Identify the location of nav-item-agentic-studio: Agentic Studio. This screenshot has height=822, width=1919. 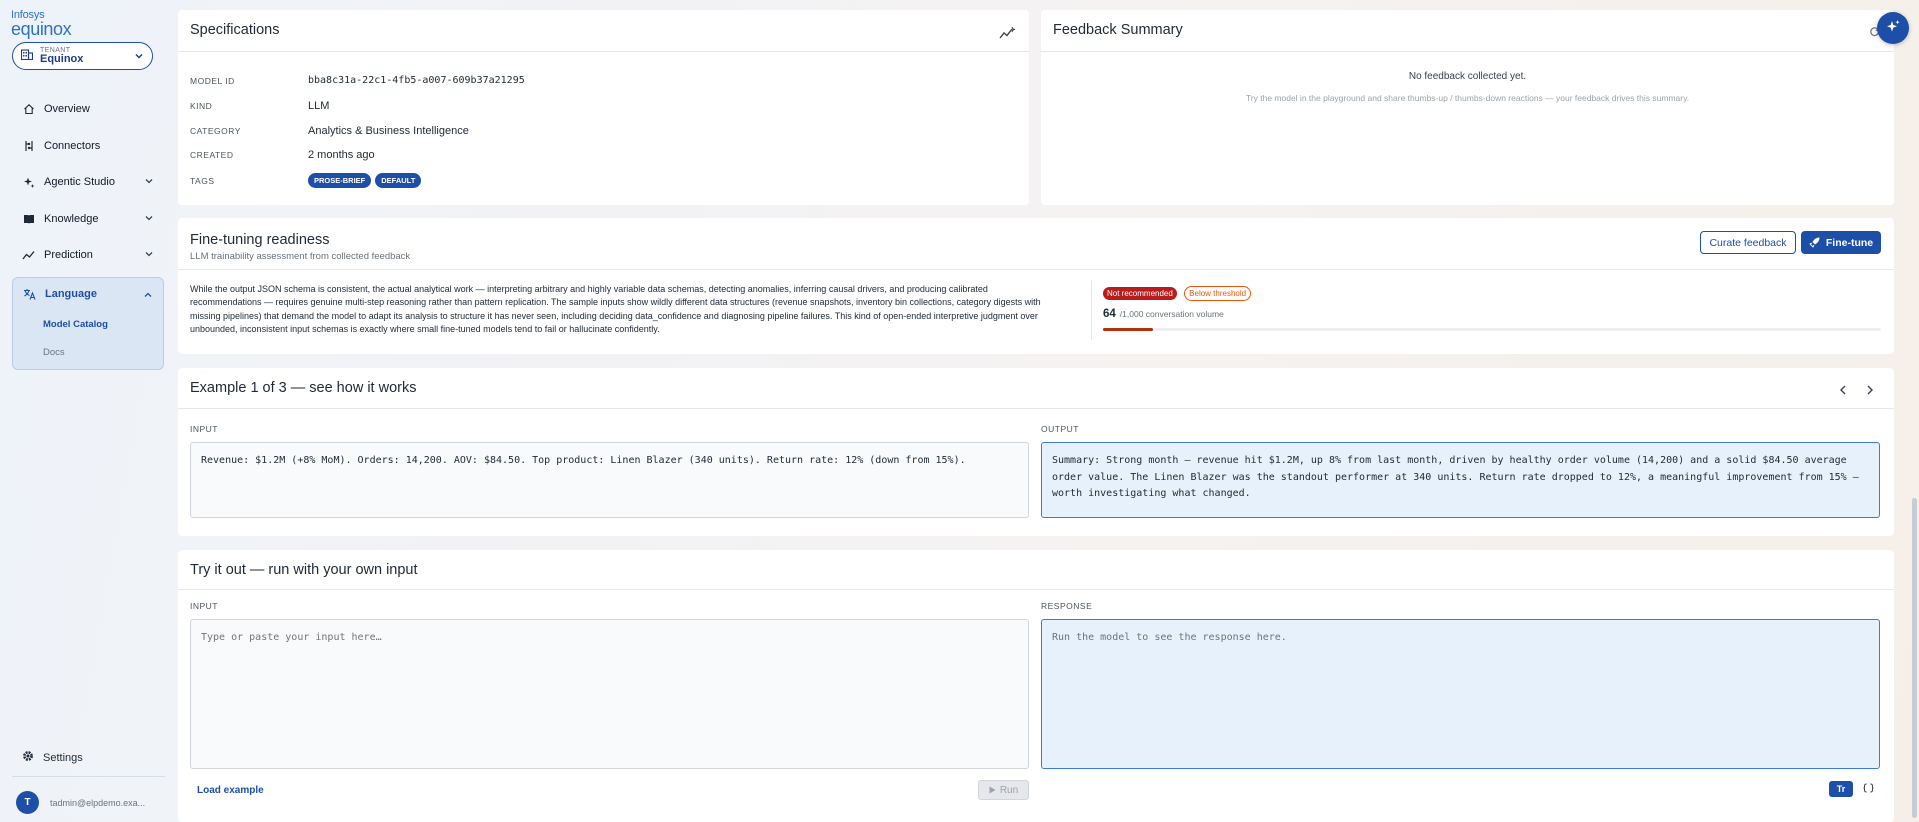
(88, 182).